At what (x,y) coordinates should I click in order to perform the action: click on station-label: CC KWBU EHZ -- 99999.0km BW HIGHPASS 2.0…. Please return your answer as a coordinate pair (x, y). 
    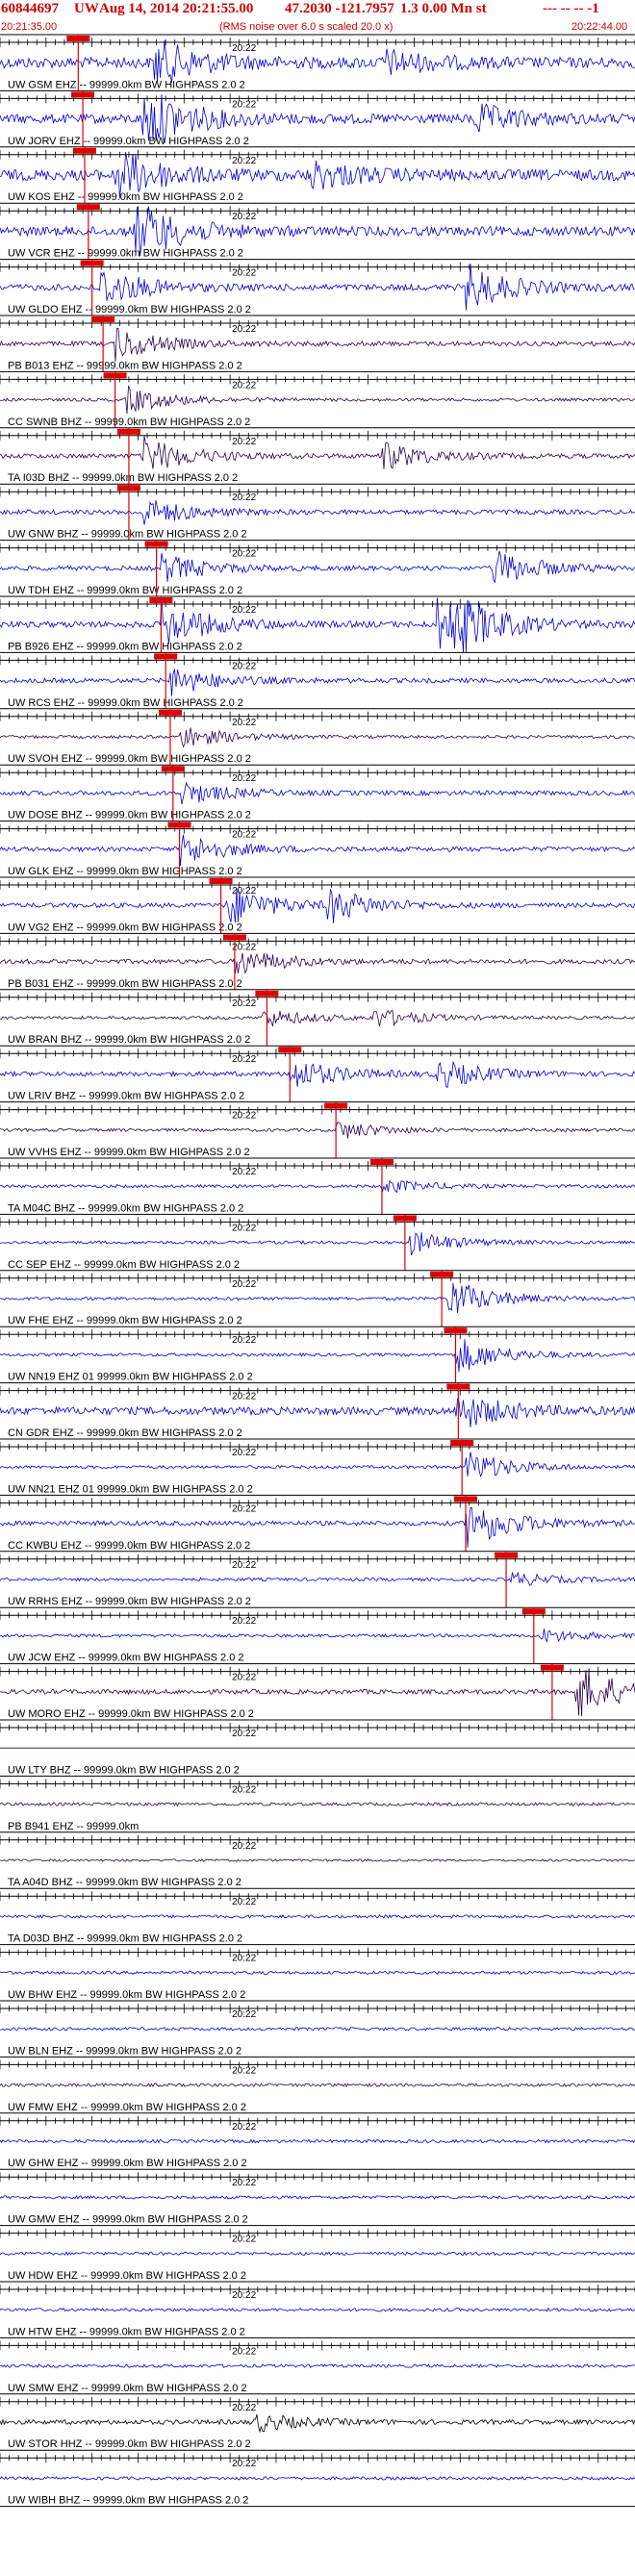
    Looking at the image, I should click on (129, 1546).